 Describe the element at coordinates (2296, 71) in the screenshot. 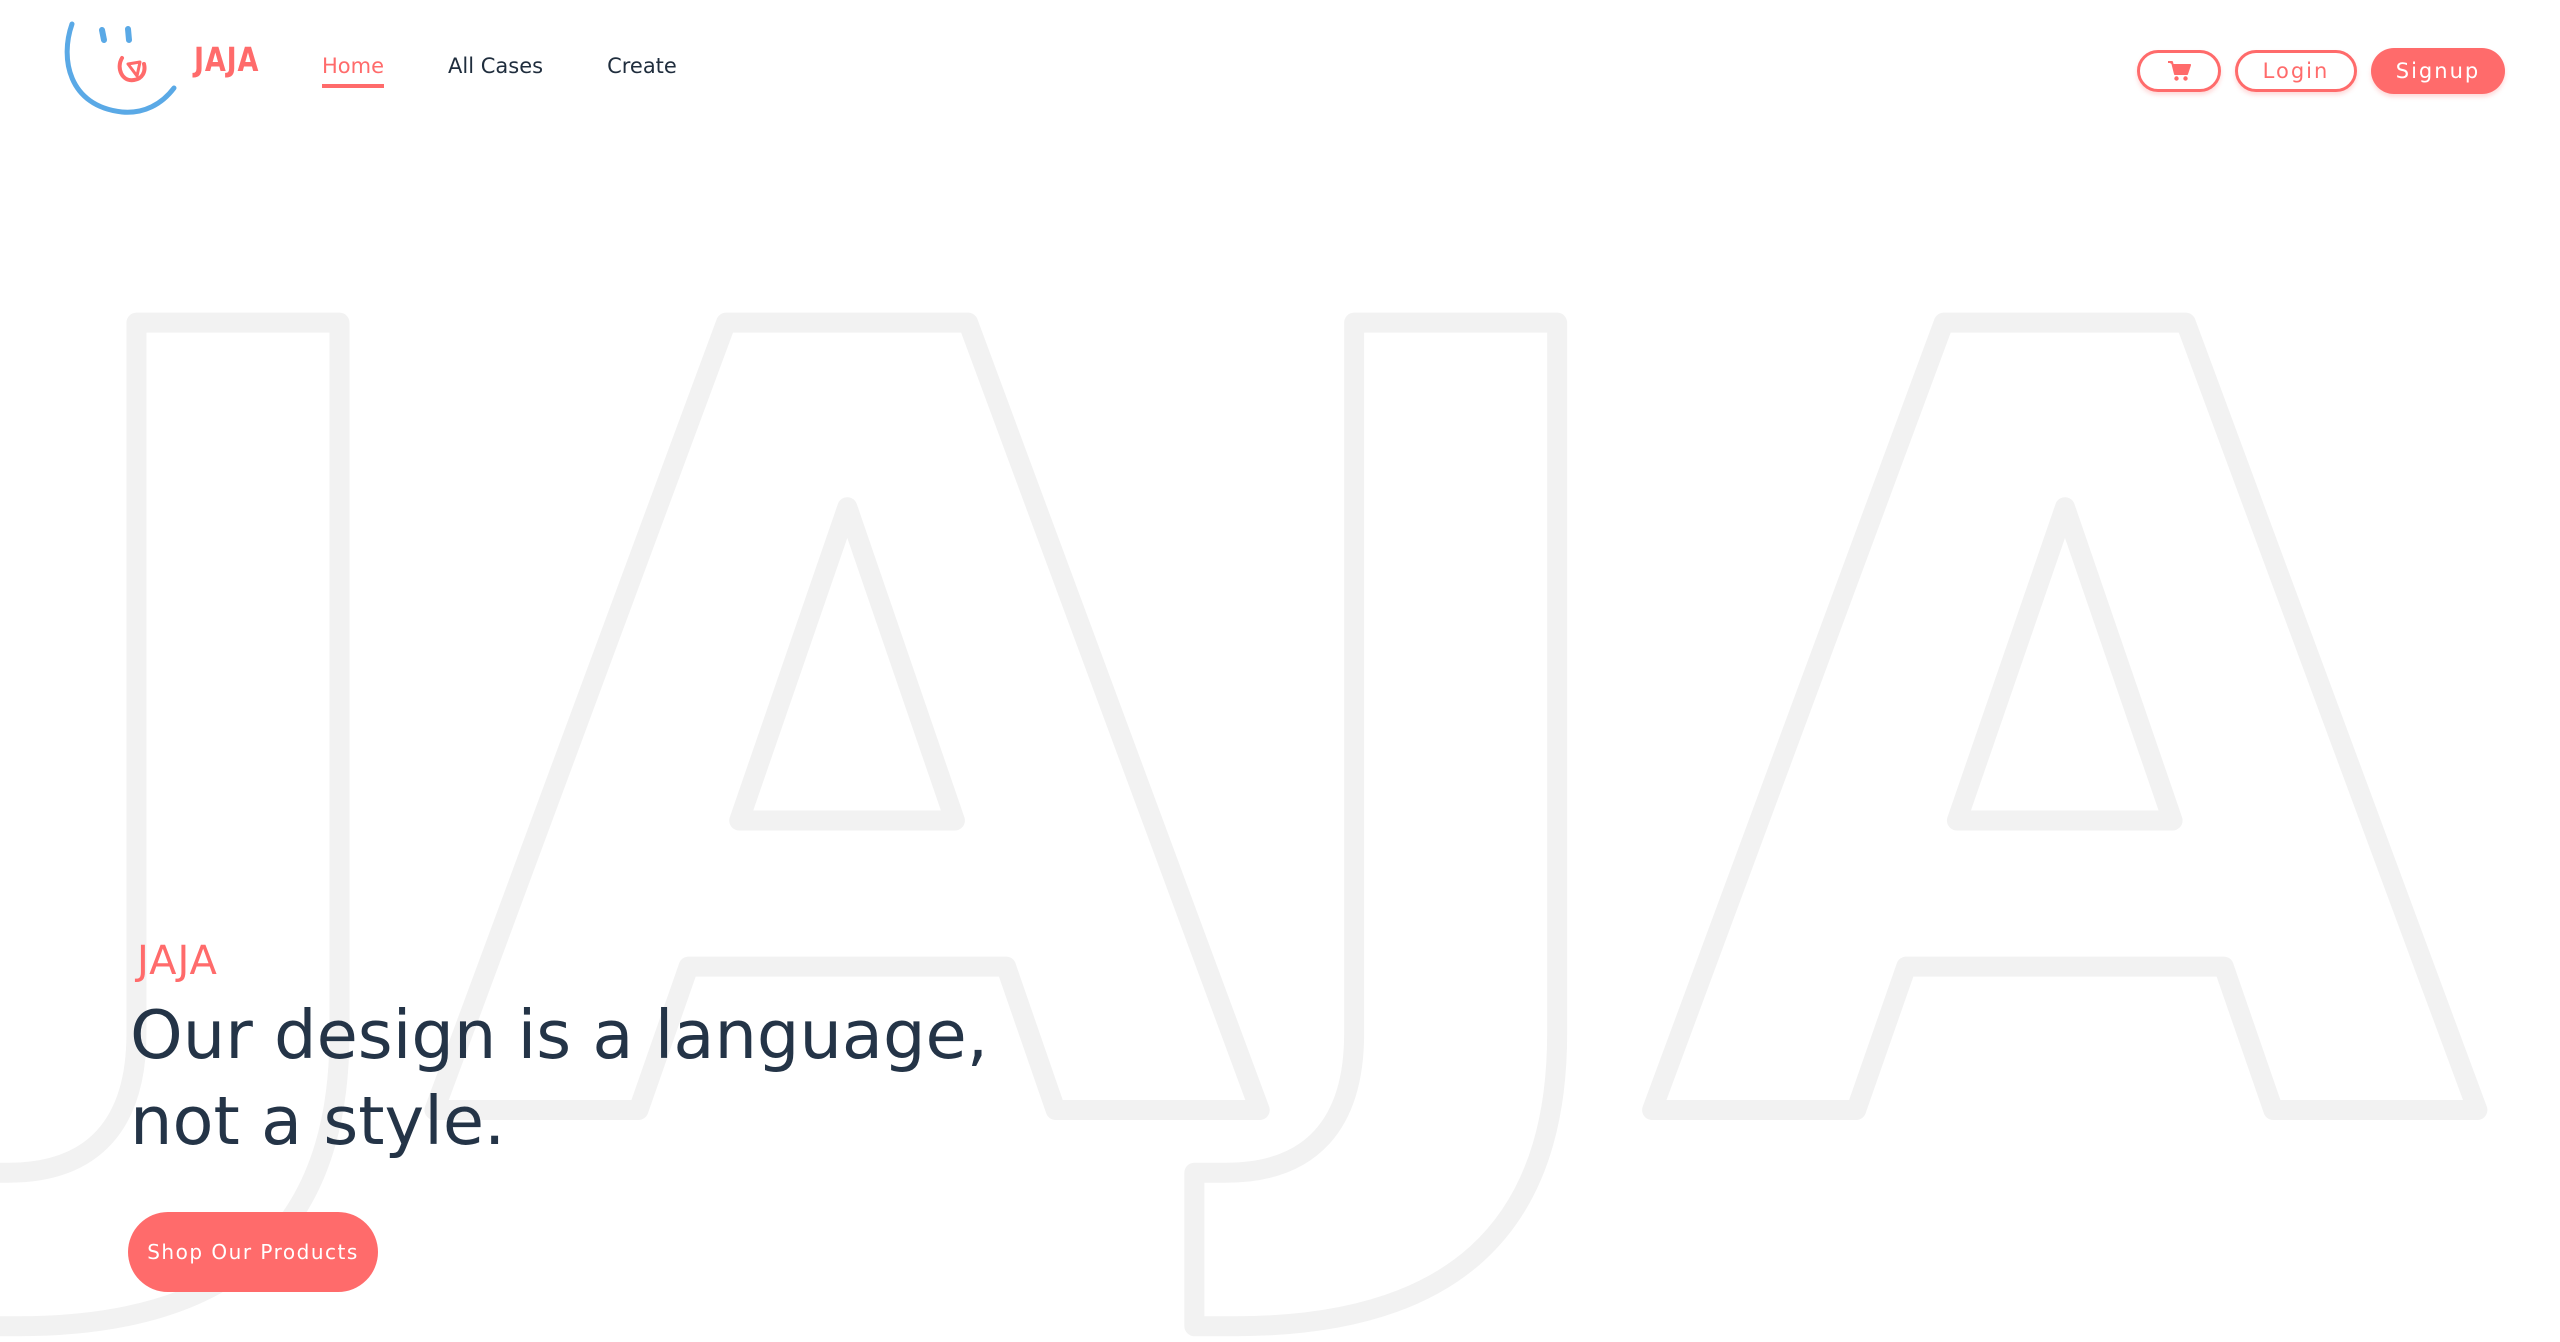

I see `login-button: Login` at that location.